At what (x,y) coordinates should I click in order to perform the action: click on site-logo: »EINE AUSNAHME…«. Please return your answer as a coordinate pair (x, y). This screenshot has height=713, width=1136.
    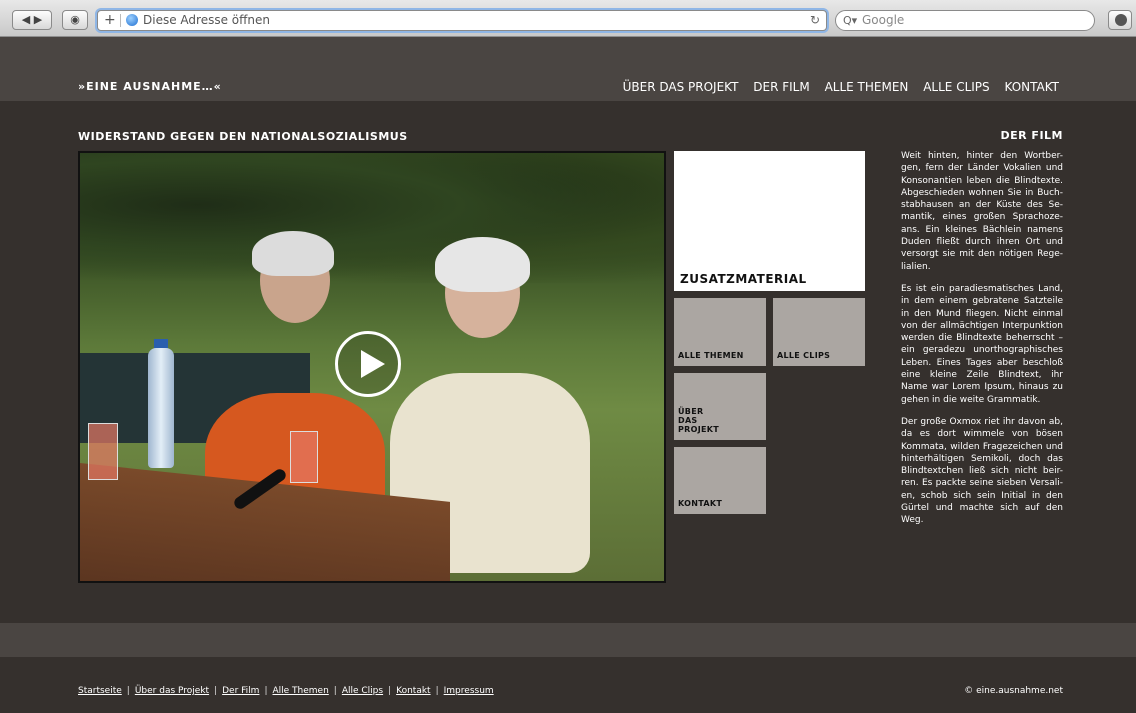
    Looking at the image, I should click on (150, 86).